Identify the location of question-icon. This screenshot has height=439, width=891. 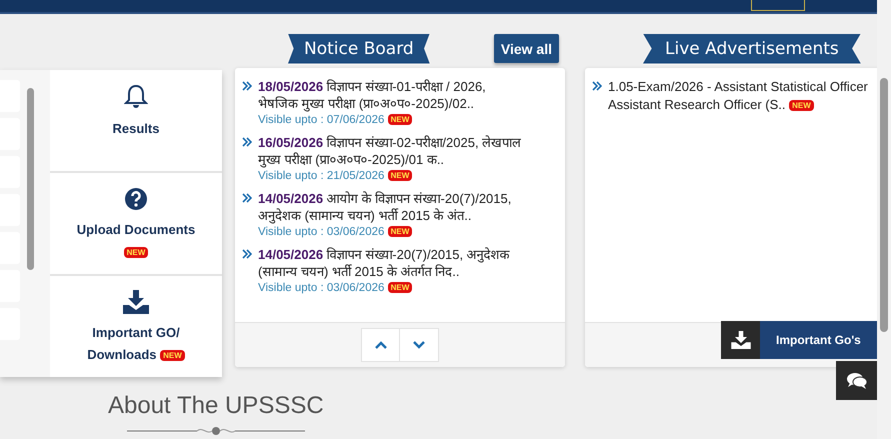
(136, 199).